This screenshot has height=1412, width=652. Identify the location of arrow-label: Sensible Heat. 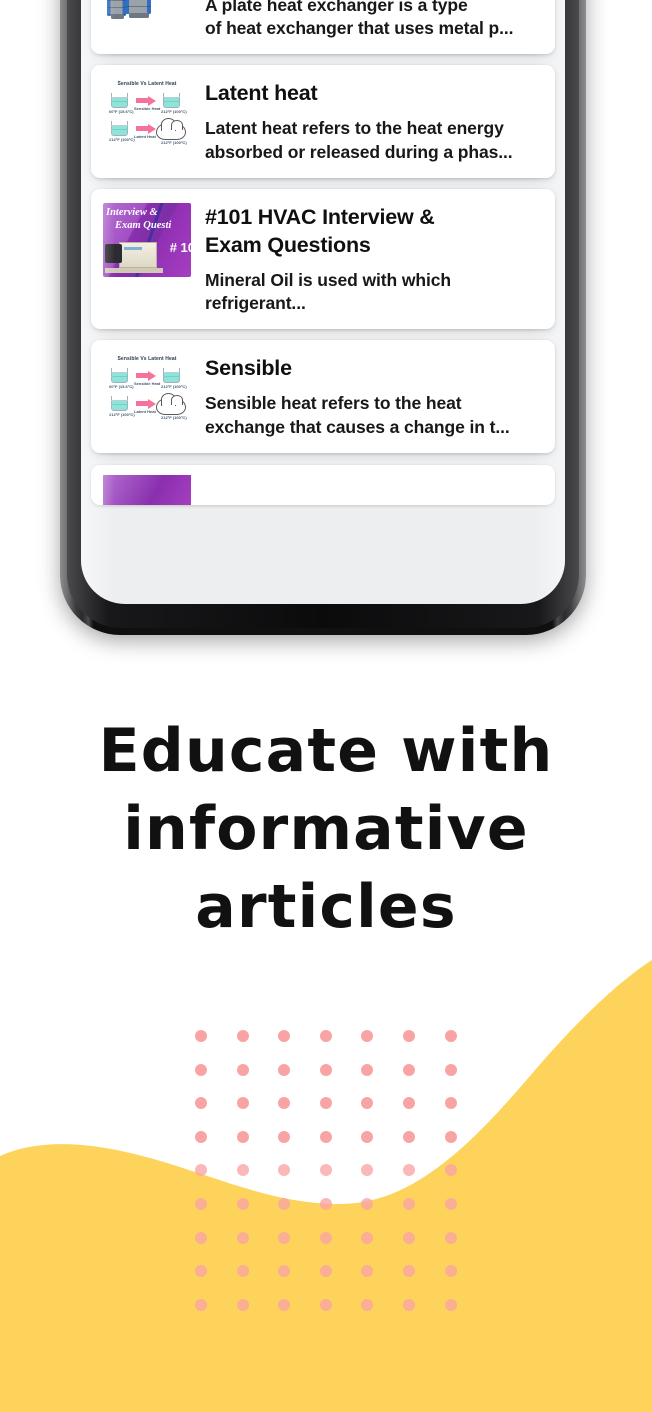
(147, 109).